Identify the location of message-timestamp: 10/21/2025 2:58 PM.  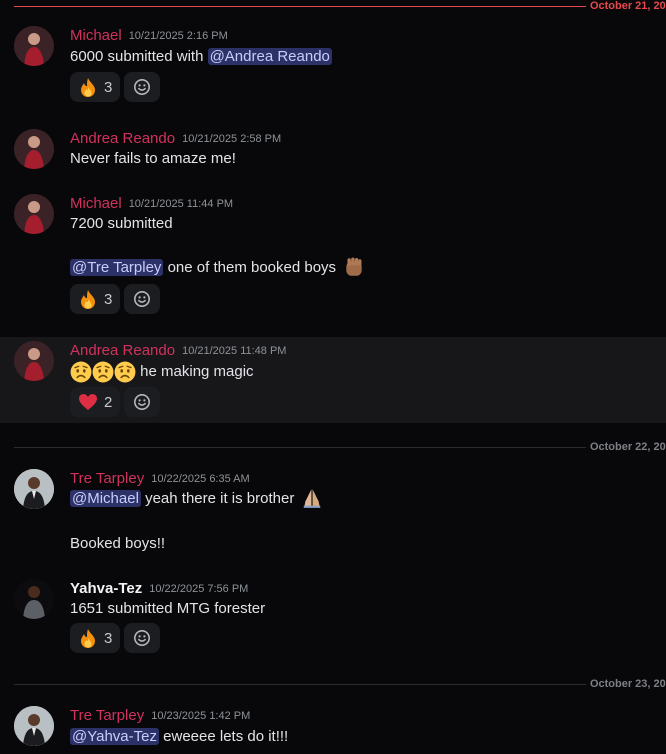
(231, 139).